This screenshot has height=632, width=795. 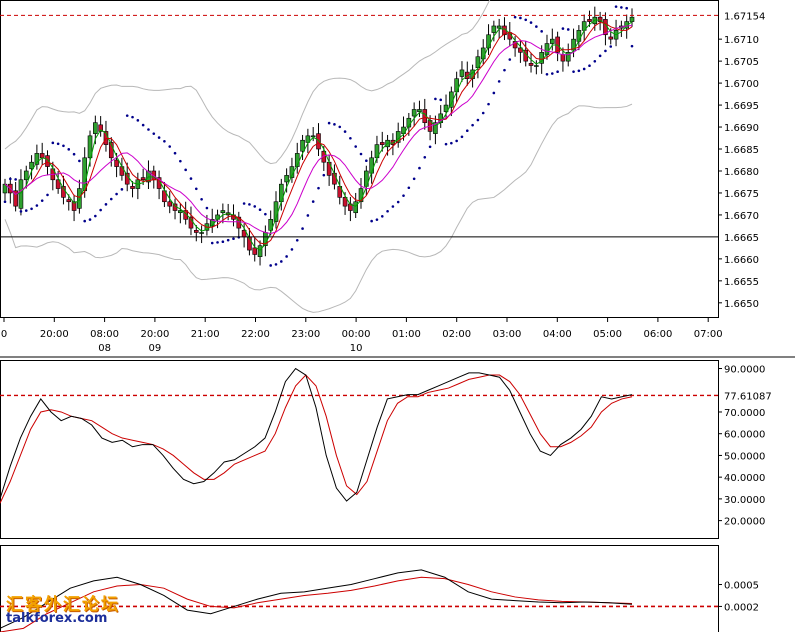 I want to click on time-tick-label: 08:00, so click(x=104, y=334).